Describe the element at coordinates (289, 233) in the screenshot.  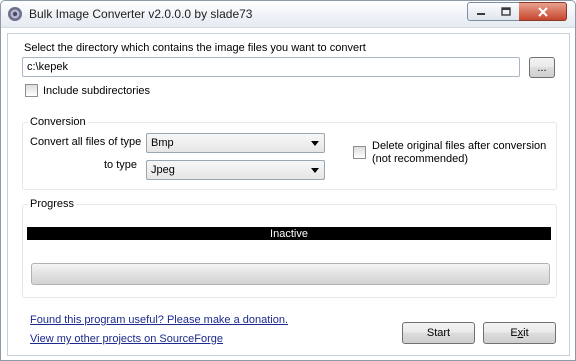
I see `status-bar: Inactive` at that location.